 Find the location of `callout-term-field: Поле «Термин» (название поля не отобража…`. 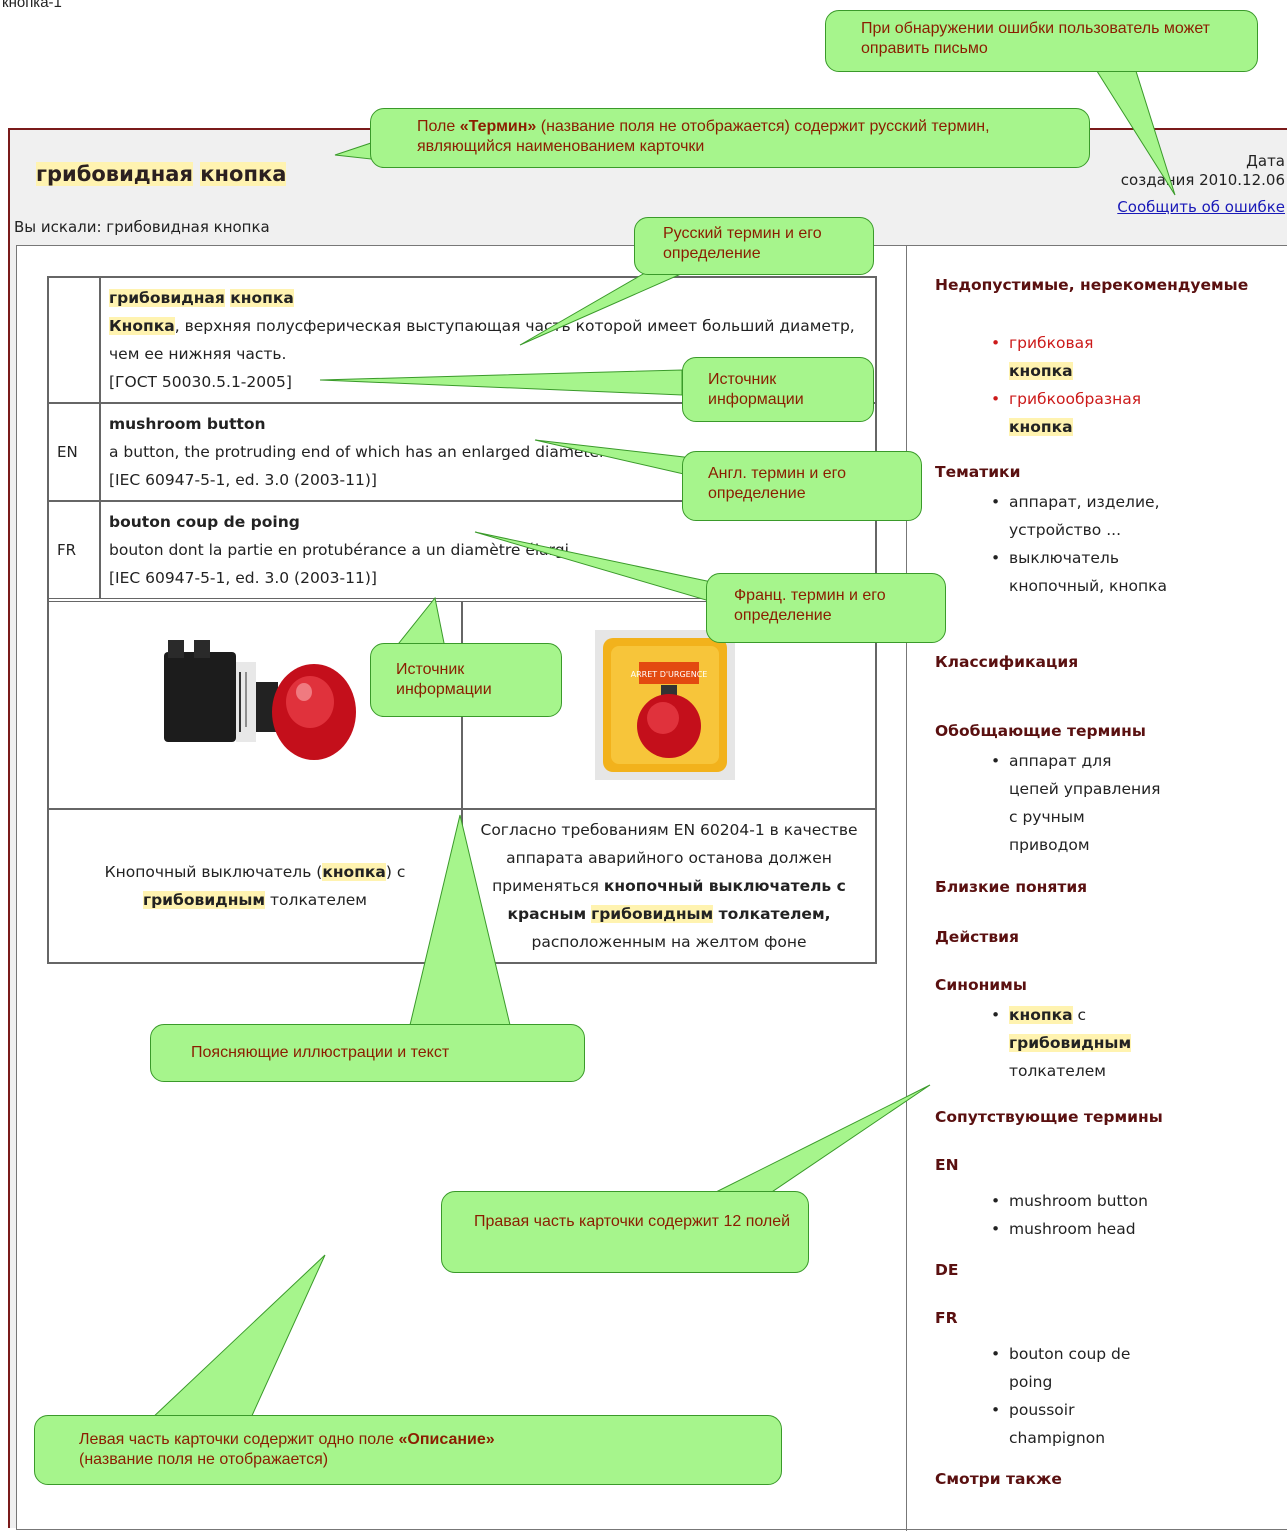

callout-term-field: Поле «Термин» (название поля не отобража… is located at coordinates (730, 138).